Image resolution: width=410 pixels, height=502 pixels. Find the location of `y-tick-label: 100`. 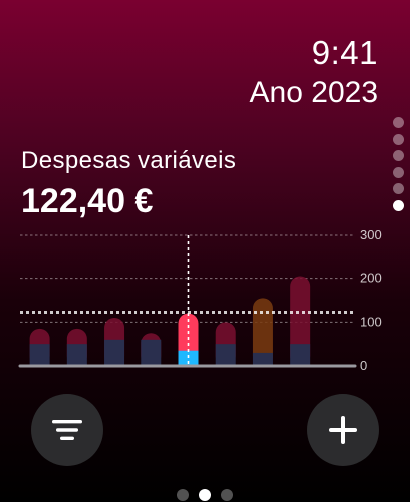

y-tick-label: 100 is located at coordinates (371, 321).